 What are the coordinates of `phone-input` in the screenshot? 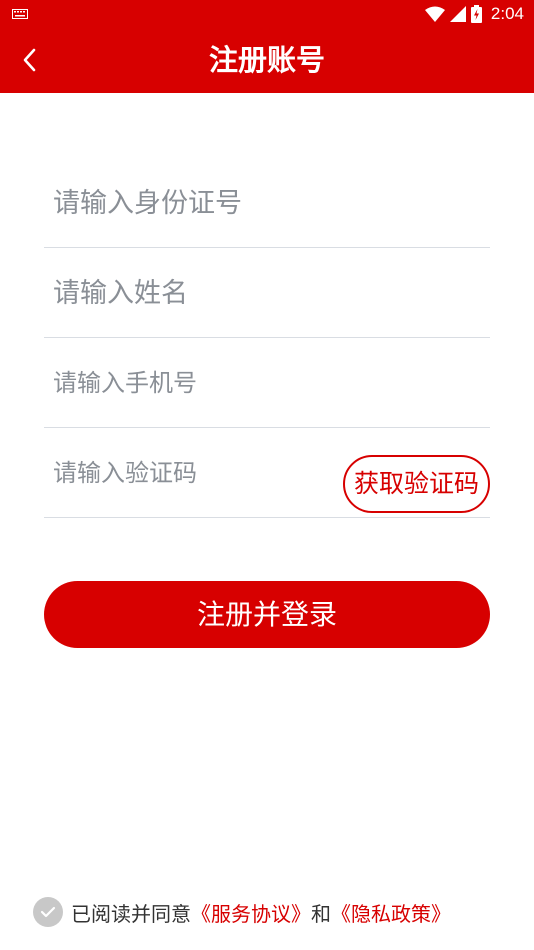 It's located at (267, 383).